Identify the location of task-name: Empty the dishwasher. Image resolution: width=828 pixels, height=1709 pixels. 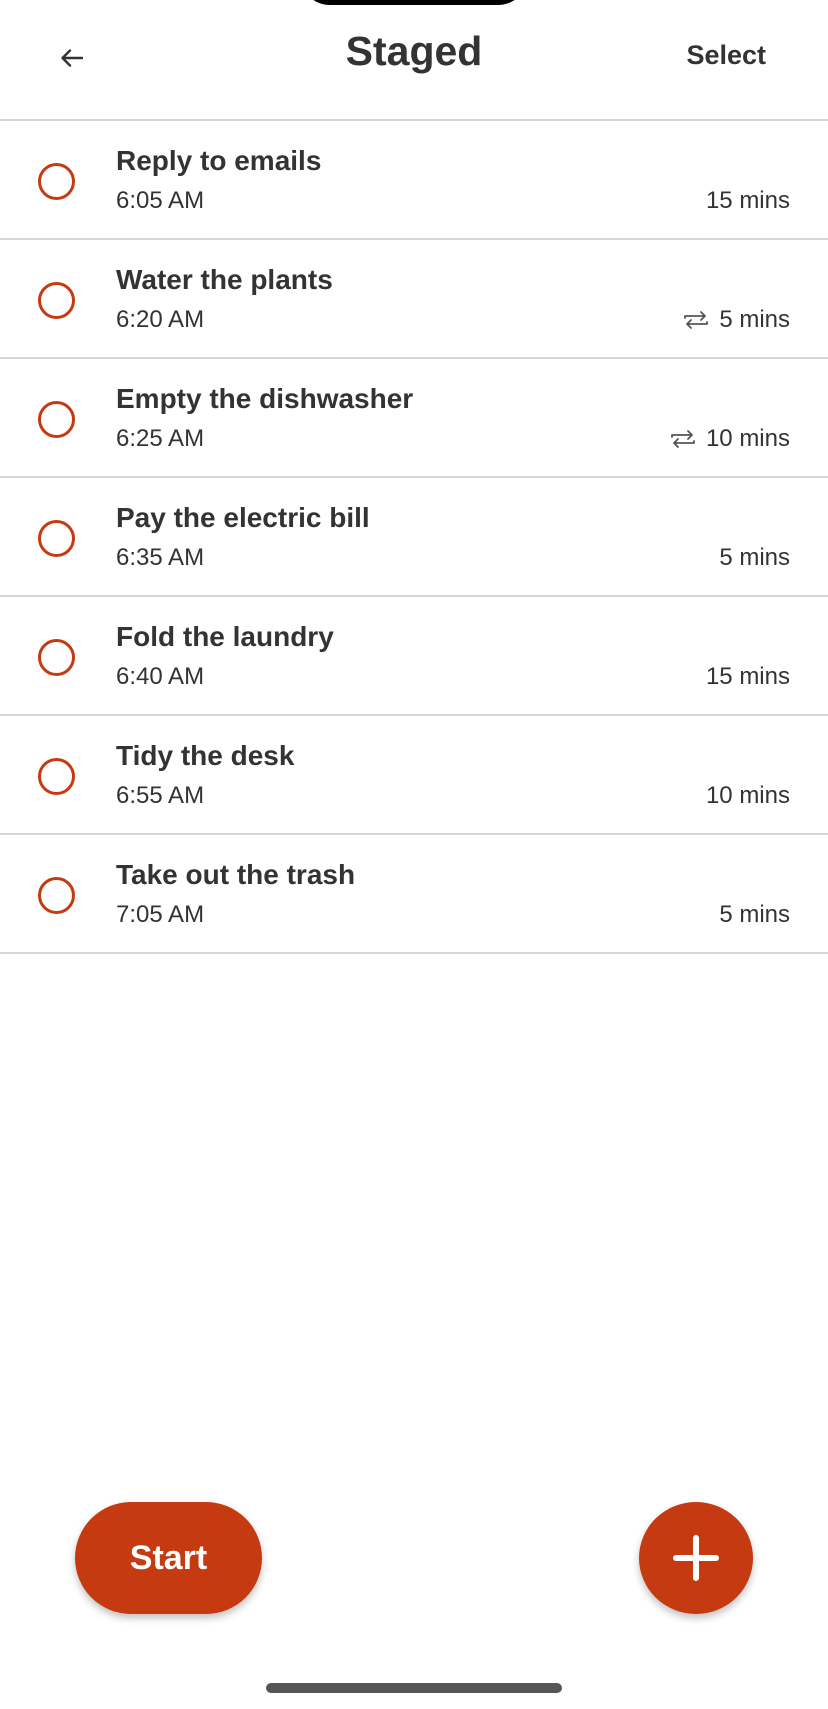
(265, 398).